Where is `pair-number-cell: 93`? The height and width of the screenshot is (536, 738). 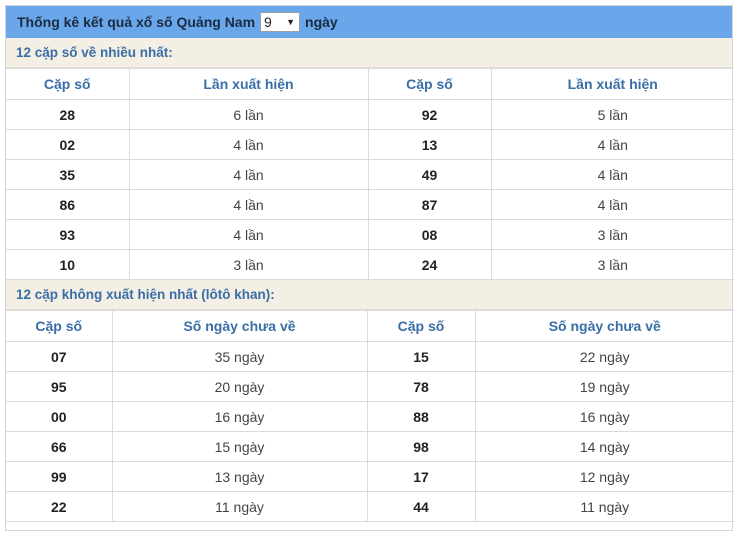 pair-number-cell: 93 is located at coordinates (68, 234).